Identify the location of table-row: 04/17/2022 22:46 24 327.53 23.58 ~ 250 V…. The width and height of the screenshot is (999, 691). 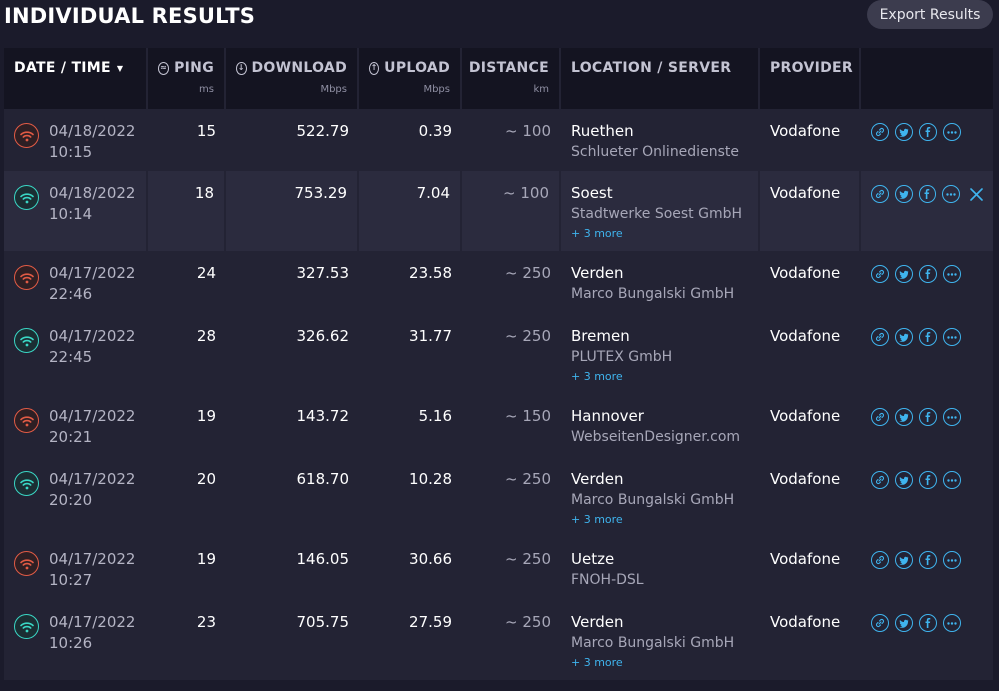
(498, 282).